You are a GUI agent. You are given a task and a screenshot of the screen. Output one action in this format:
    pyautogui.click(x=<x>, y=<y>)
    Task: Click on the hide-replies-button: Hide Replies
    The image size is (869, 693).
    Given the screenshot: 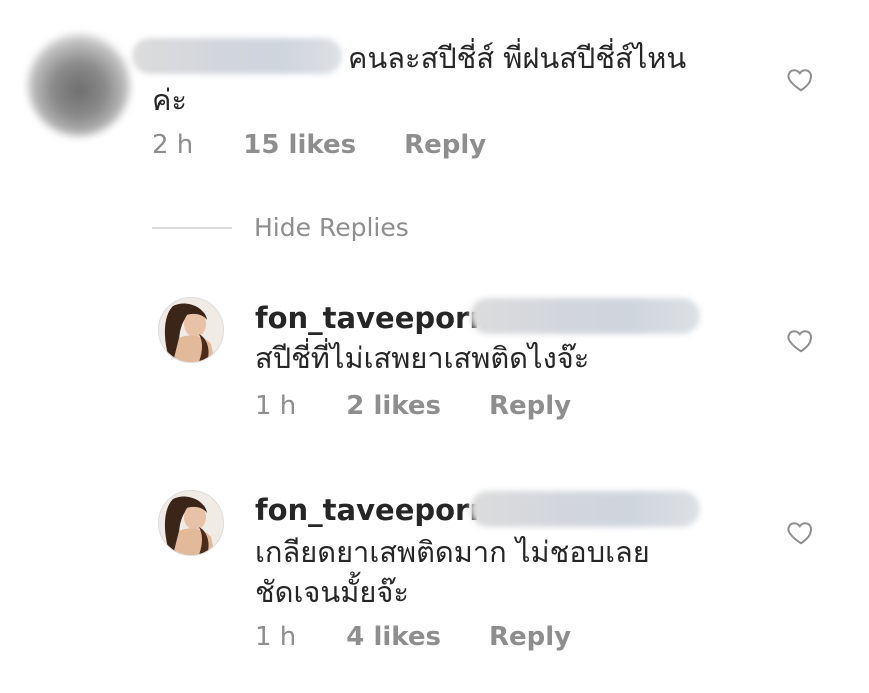 What is the action you would take?
    pyautogui.click(x=280, y=227)
    